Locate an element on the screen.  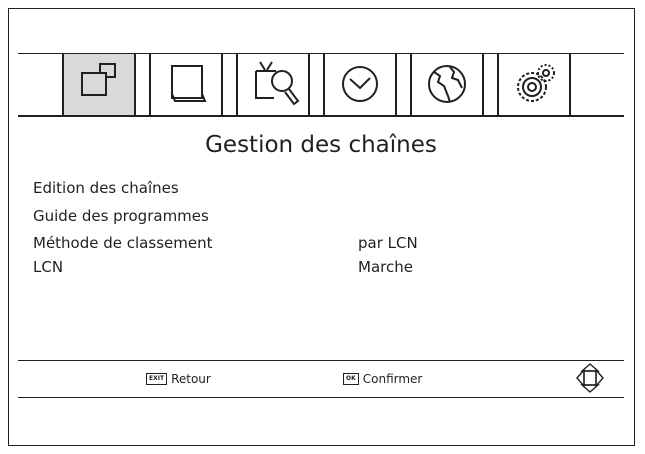
menu-item-lcn: LCN is located at coordinates (198, 267).